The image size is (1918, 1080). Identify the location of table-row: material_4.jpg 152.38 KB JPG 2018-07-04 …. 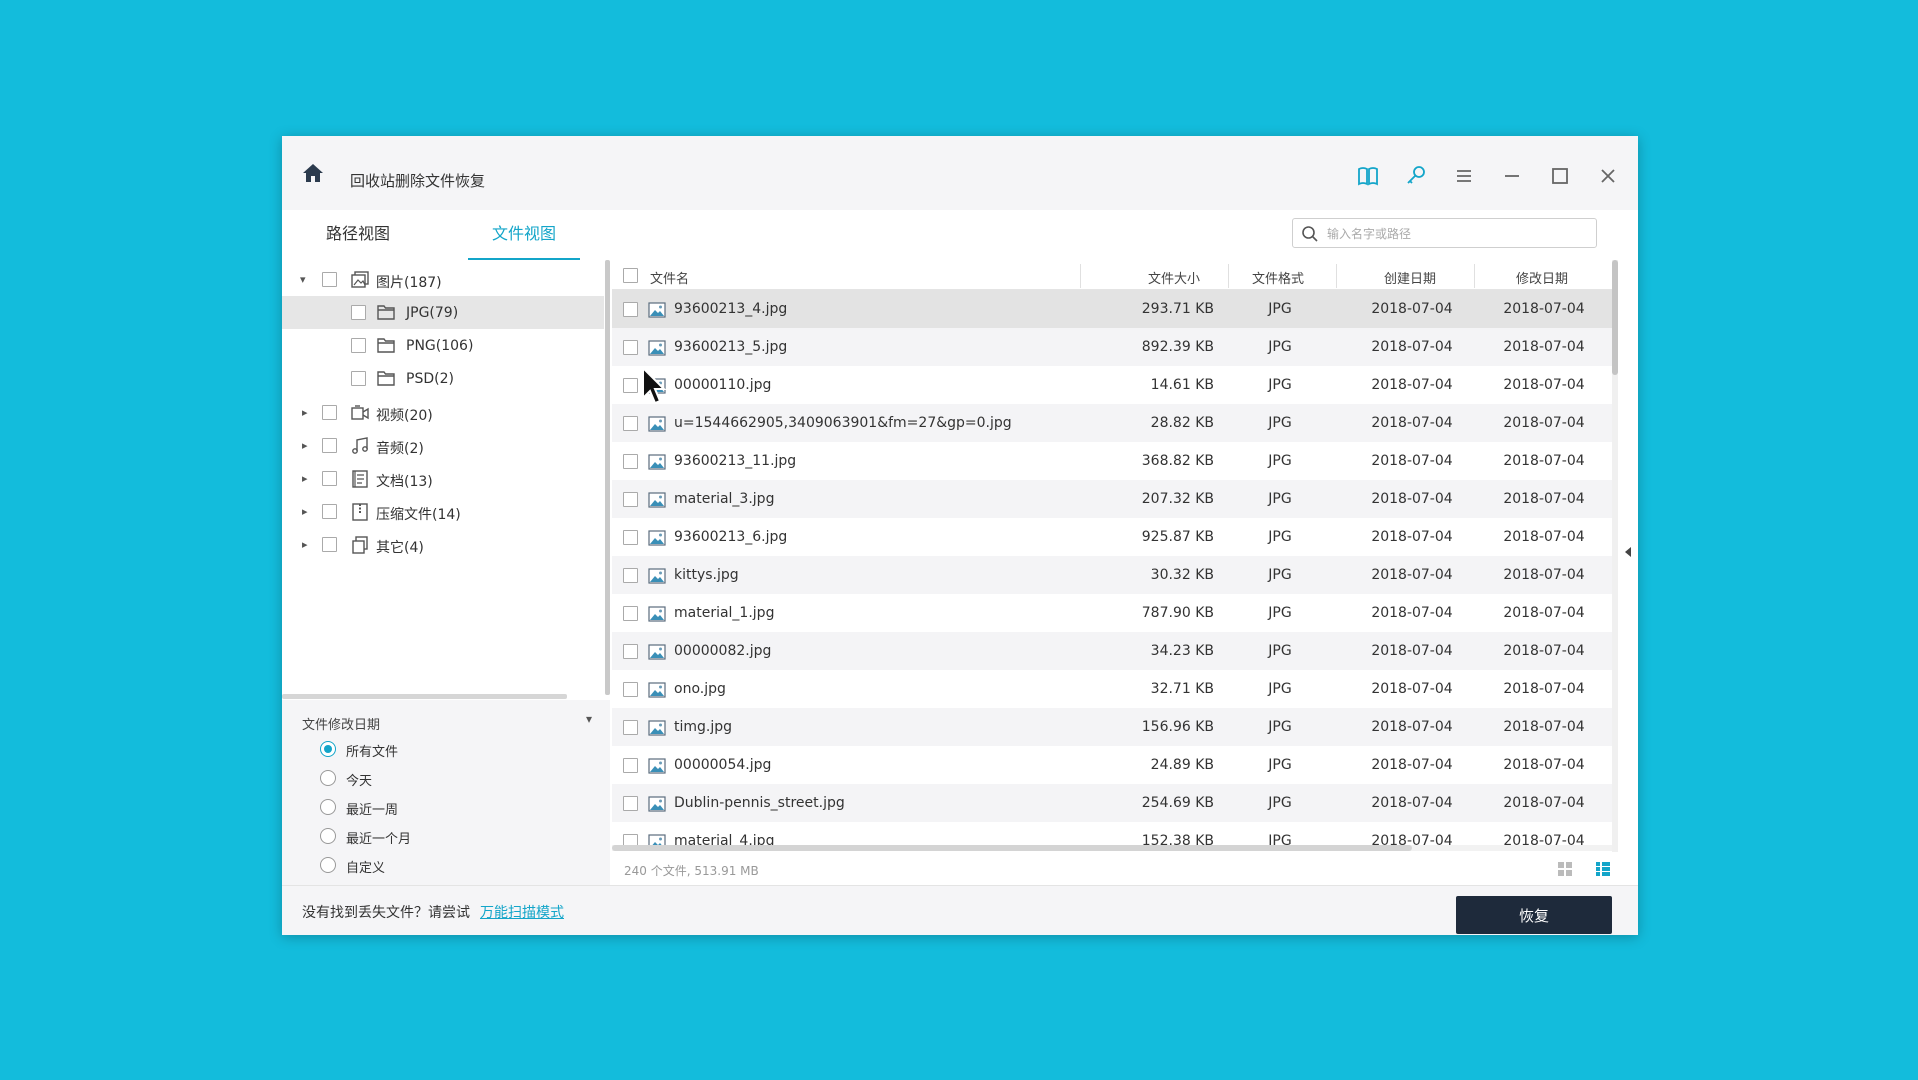
(1112, 833).